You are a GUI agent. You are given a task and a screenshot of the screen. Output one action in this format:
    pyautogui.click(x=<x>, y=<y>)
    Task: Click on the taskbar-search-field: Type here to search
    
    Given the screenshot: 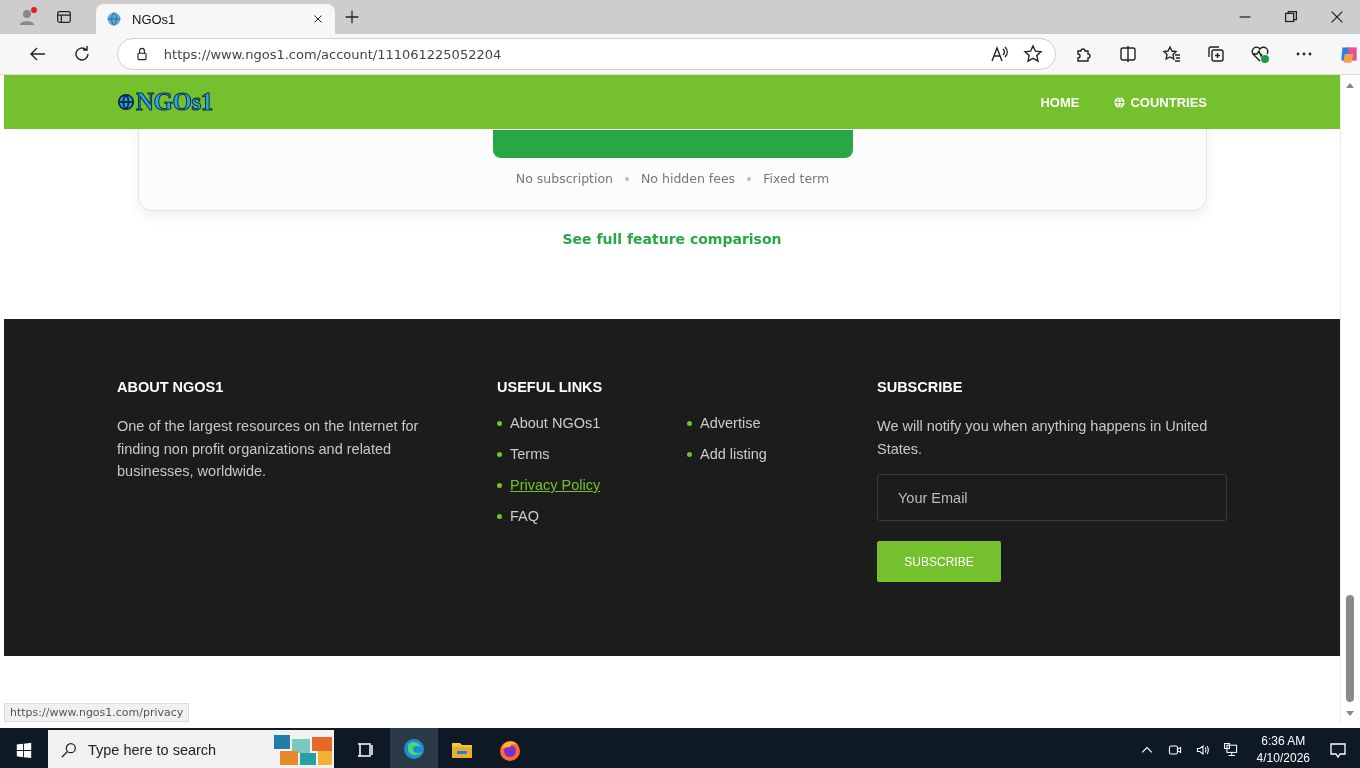 What is the action you would take?
    pyautogui.click(x=191, y=749)
    